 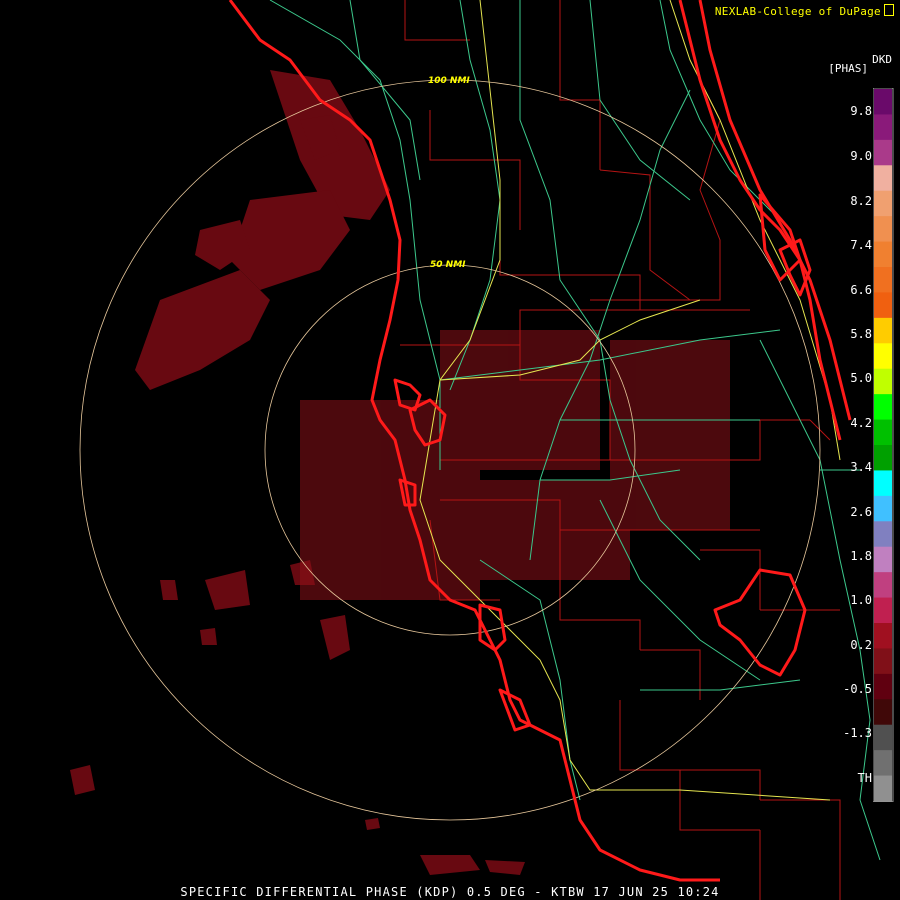 What do you see at coordinates (861, 600) in the screenshot?
I see `legend-label: 1.0` at bounding box center [861, 600].